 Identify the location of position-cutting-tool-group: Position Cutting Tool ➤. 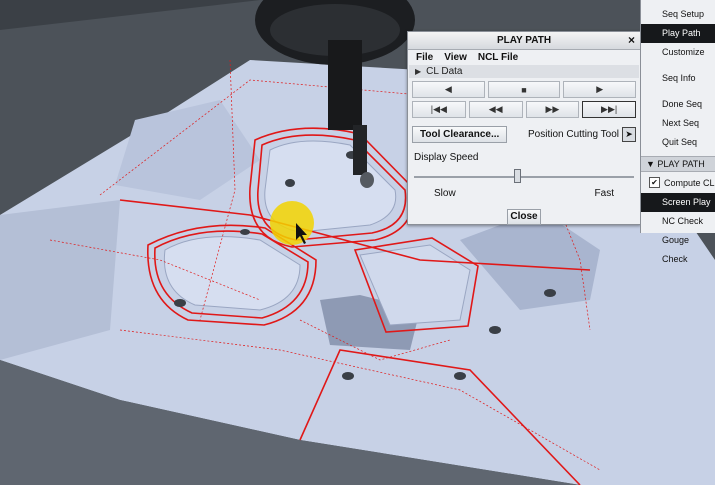
(582, 134).